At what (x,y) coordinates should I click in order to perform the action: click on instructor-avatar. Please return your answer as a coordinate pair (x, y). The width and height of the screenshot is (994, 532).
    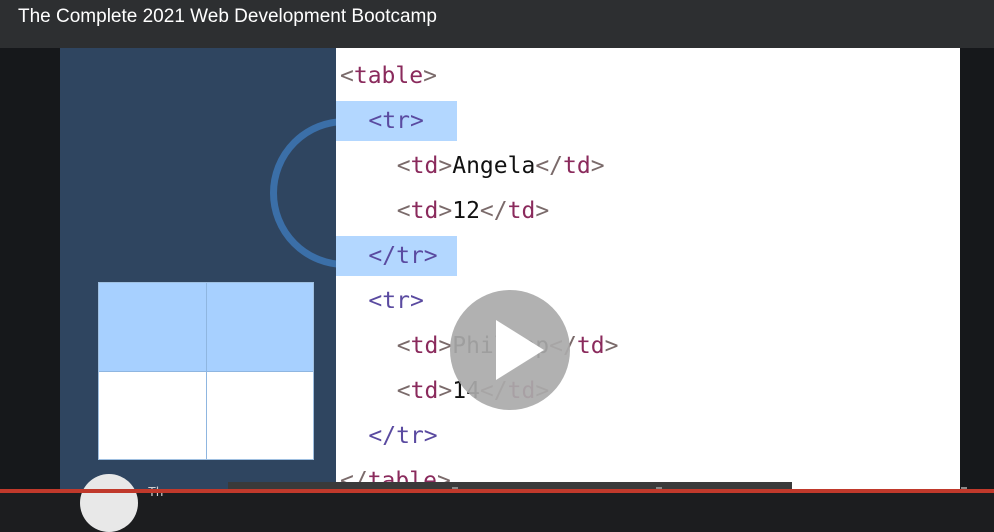
    Looking at the image, I should click on (109, 503).